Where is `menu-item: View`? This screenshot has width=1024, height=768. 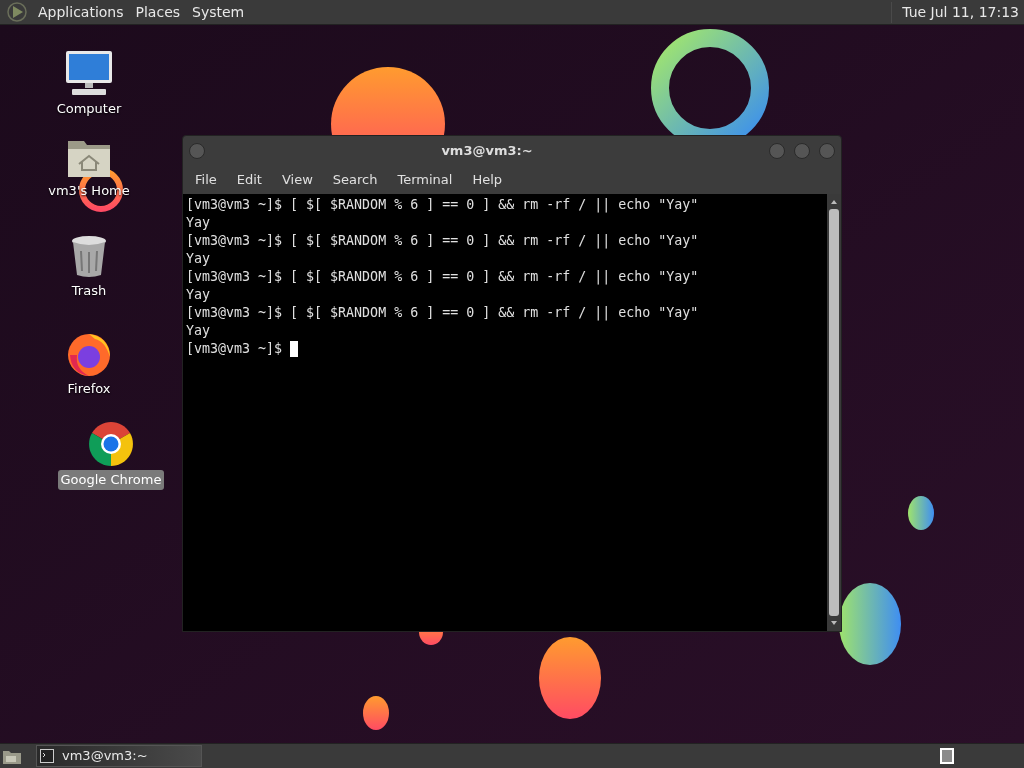
menu-item: View is located at coordinates (297, 180).